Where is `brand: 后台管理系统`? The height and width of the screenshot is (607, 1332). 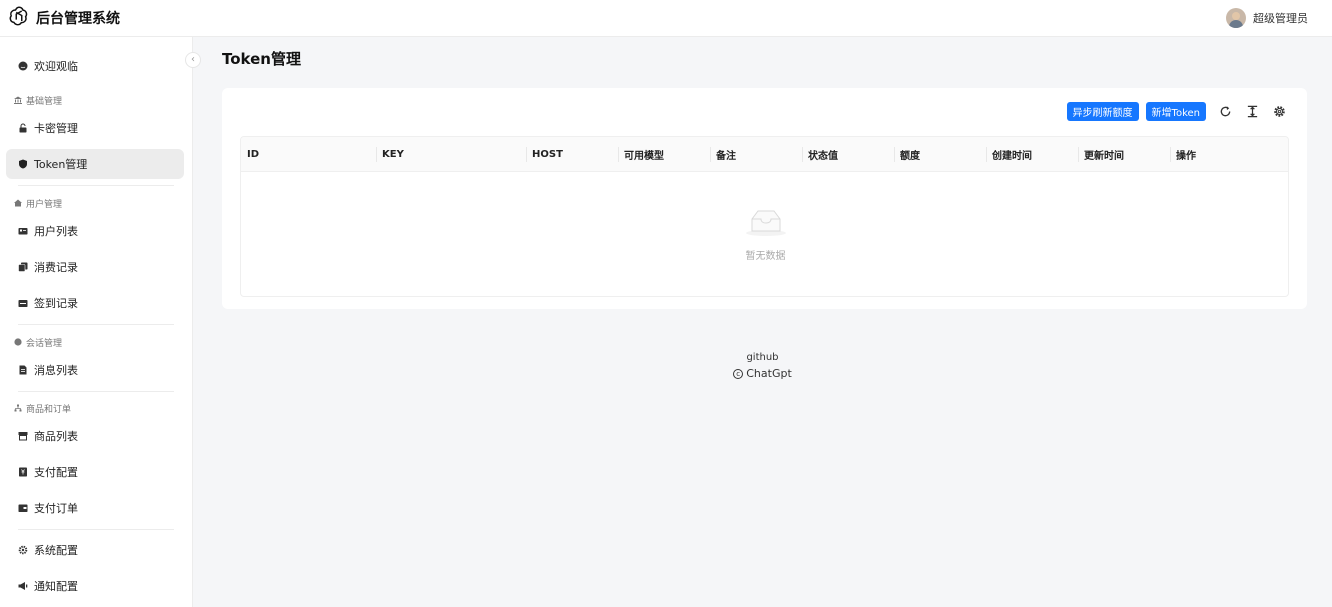 brand: 后台管理系统 is located at coordinates (64, 18).